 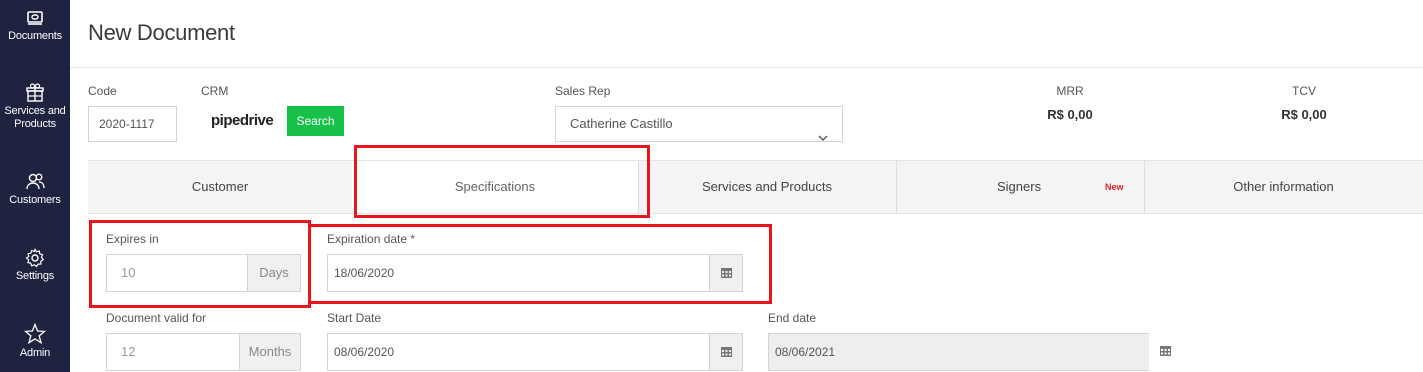 What do you see at coordinates (621, 123) in the screenshot?
I see `sales-rep-value: Catherine Castillo` at bounding box center [621, 123].